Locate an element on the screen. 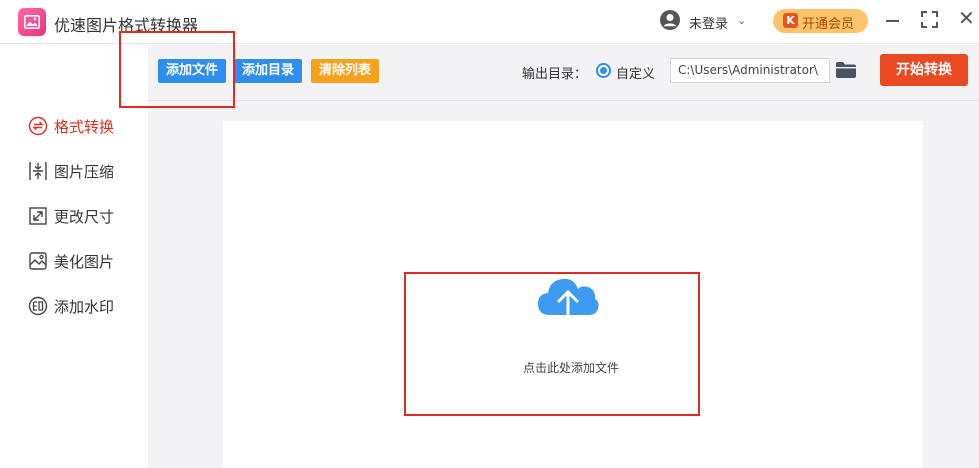 This screenshot has width=979, height=468. vip-button: K 开通会员 is located at coordinates (820, 21).